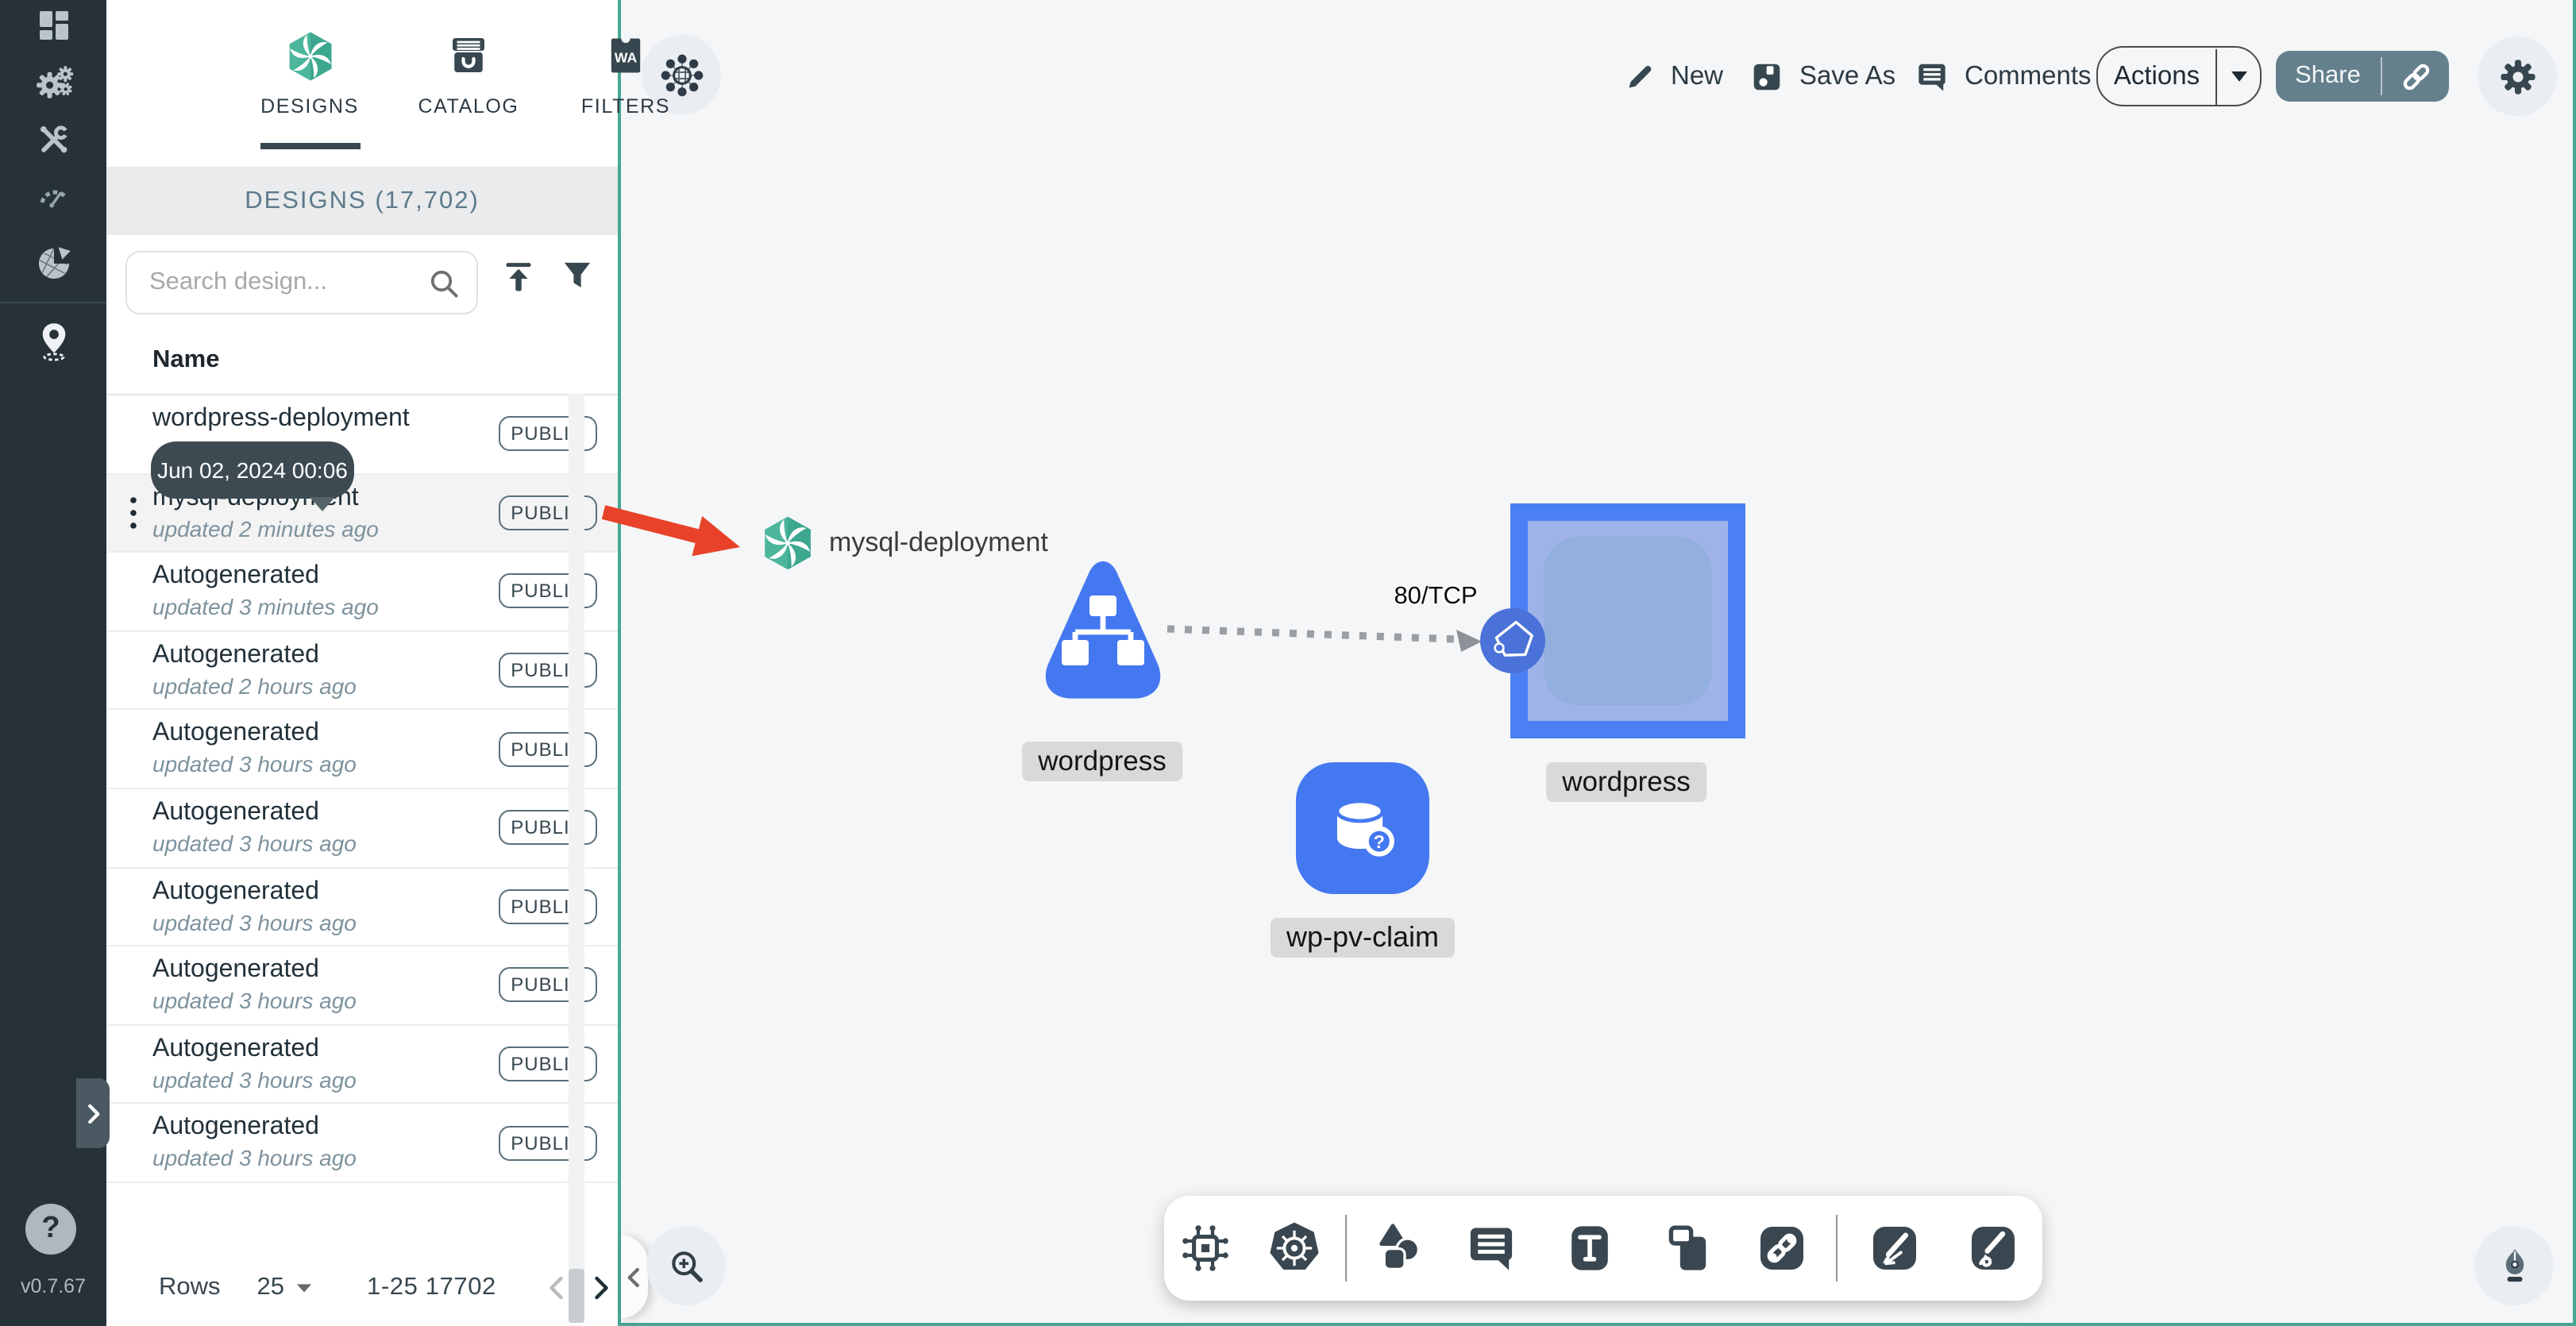 The image size is (2576, 1326). I want to click on comment-tool, so click(1491, 1248).